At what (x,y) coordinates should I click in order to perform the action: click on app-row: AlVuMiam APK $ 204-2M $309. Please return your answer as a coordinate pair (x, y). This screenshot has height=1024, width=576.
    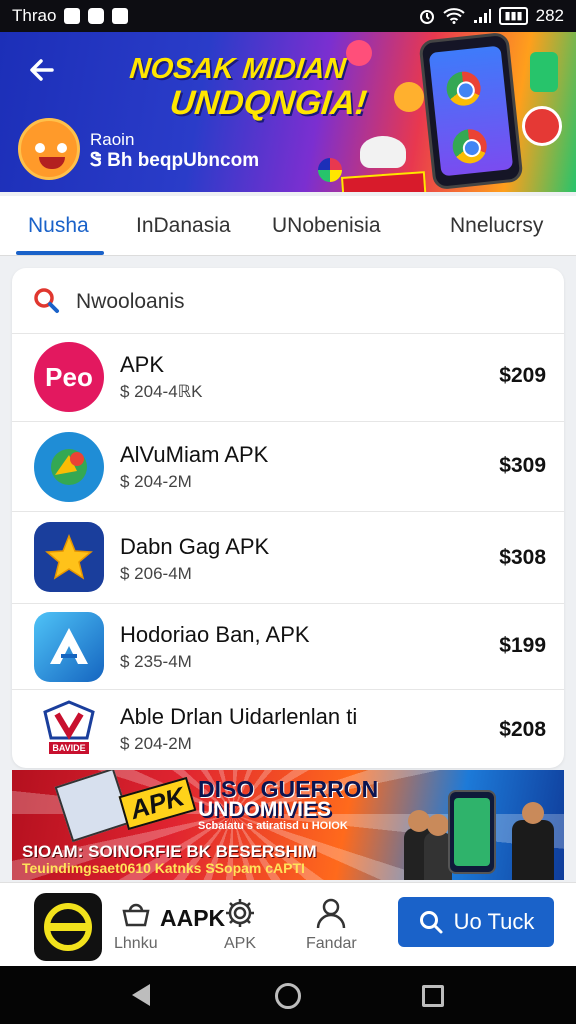
    Looking at the image, I should click on (288, 467).